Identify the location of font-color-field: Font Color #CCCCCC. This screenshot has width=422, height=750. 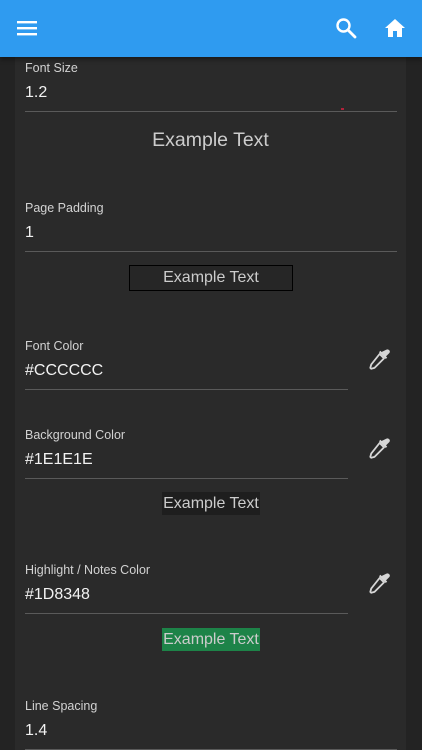
(186, 364).